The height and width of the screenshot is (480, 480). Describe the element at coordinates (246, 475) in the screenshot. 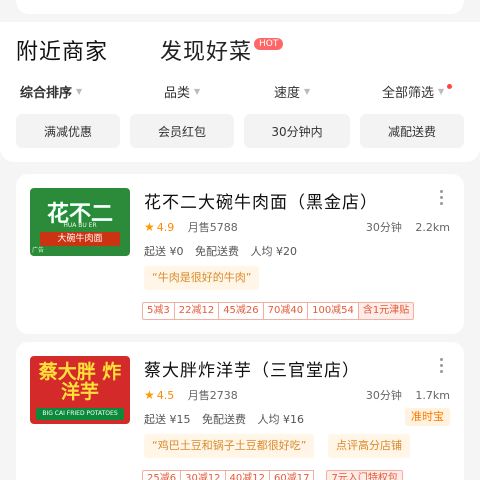

I see `promo-tag: 40减12` at that location.